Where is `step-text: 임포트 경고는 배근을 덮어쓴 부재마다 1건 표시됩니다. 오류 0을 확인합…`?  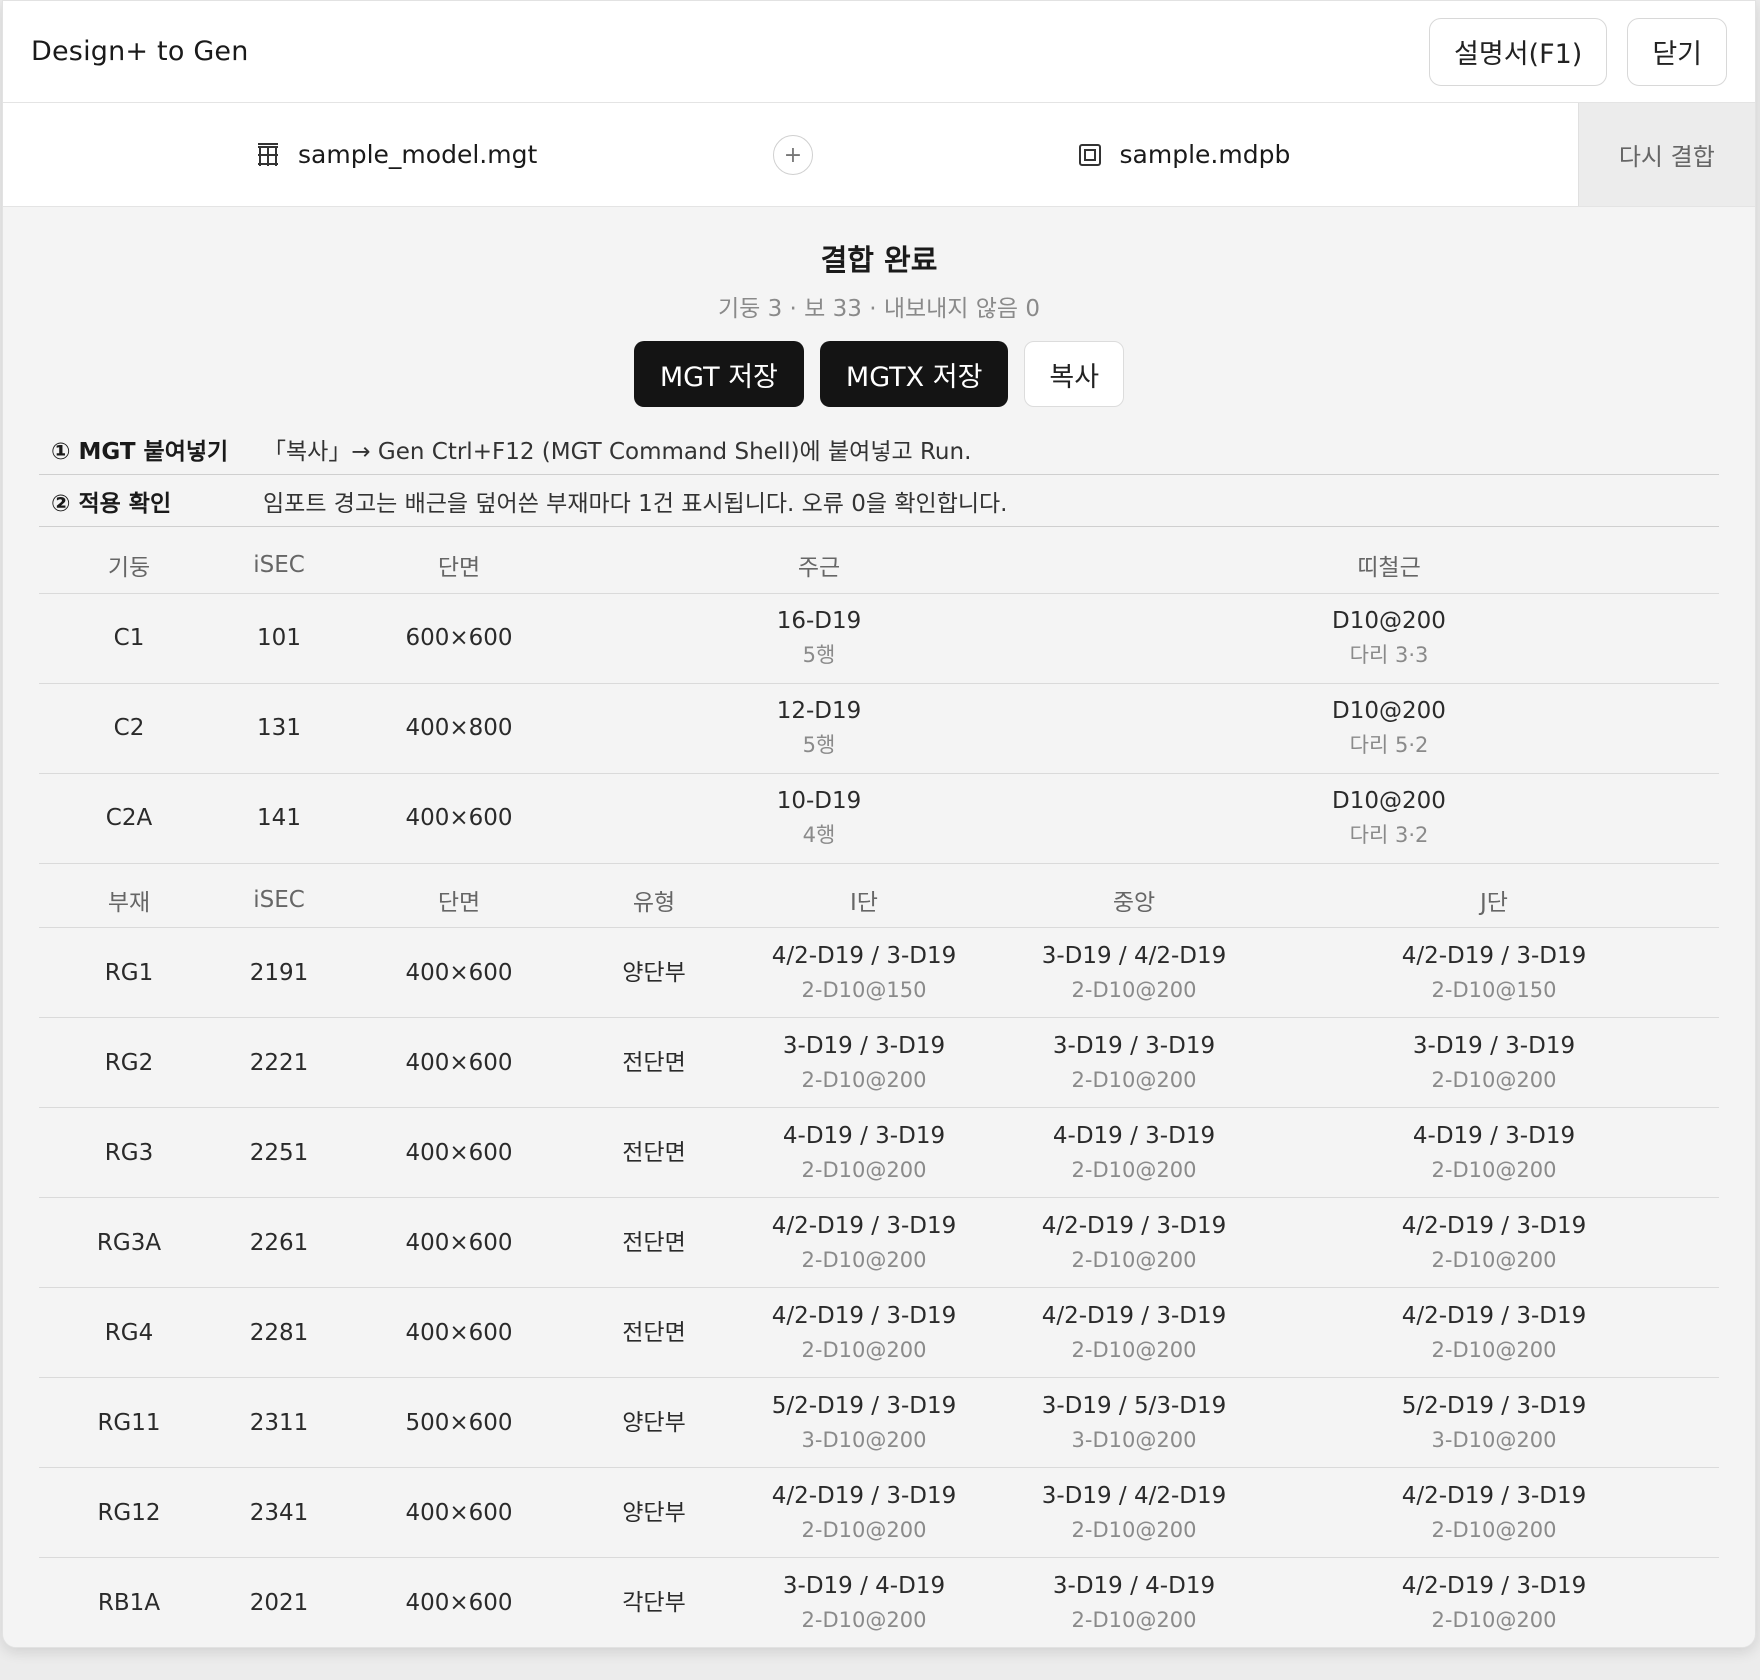
step-text: 임포트 경고는 배근을 덮어쓴 부재마다 1건 표시됩니다. 오류 0을 확인합… is located at coordinates (635, 503).